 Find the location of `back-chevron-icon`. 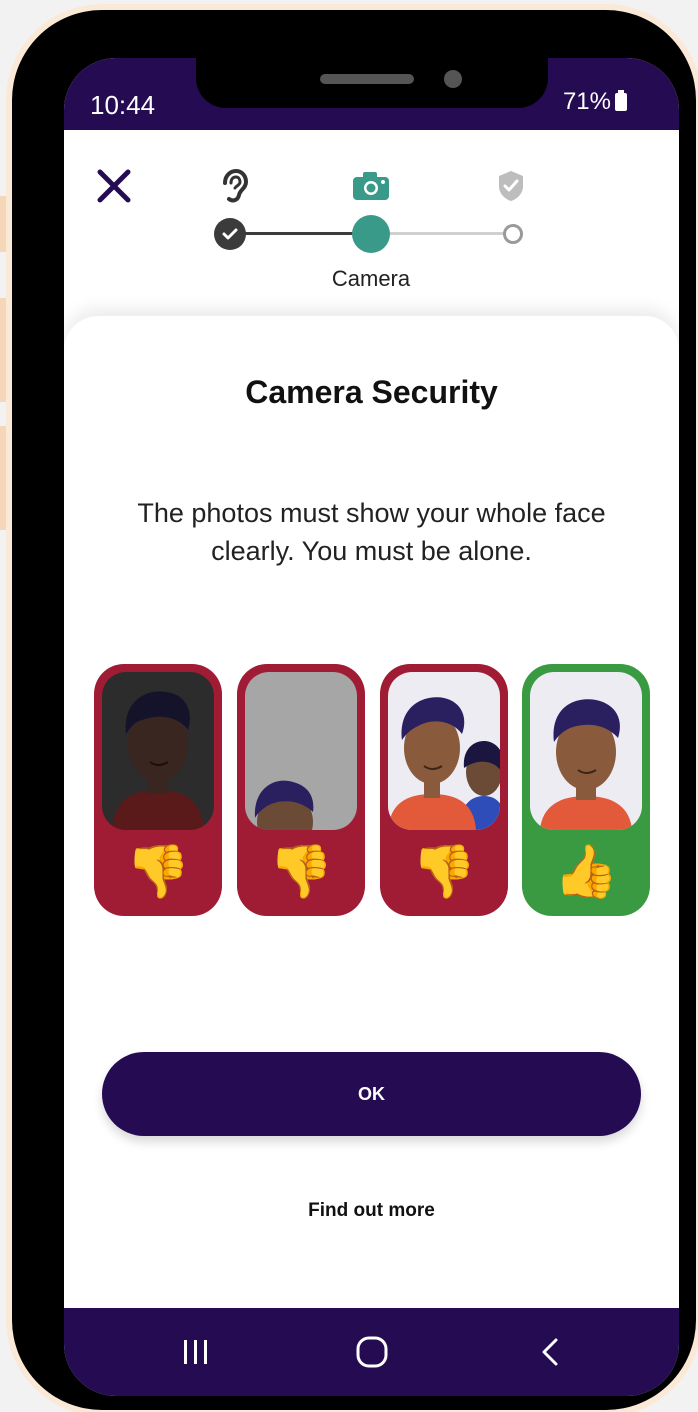

back-chevron-icon is located at coordinates (550, 1352).